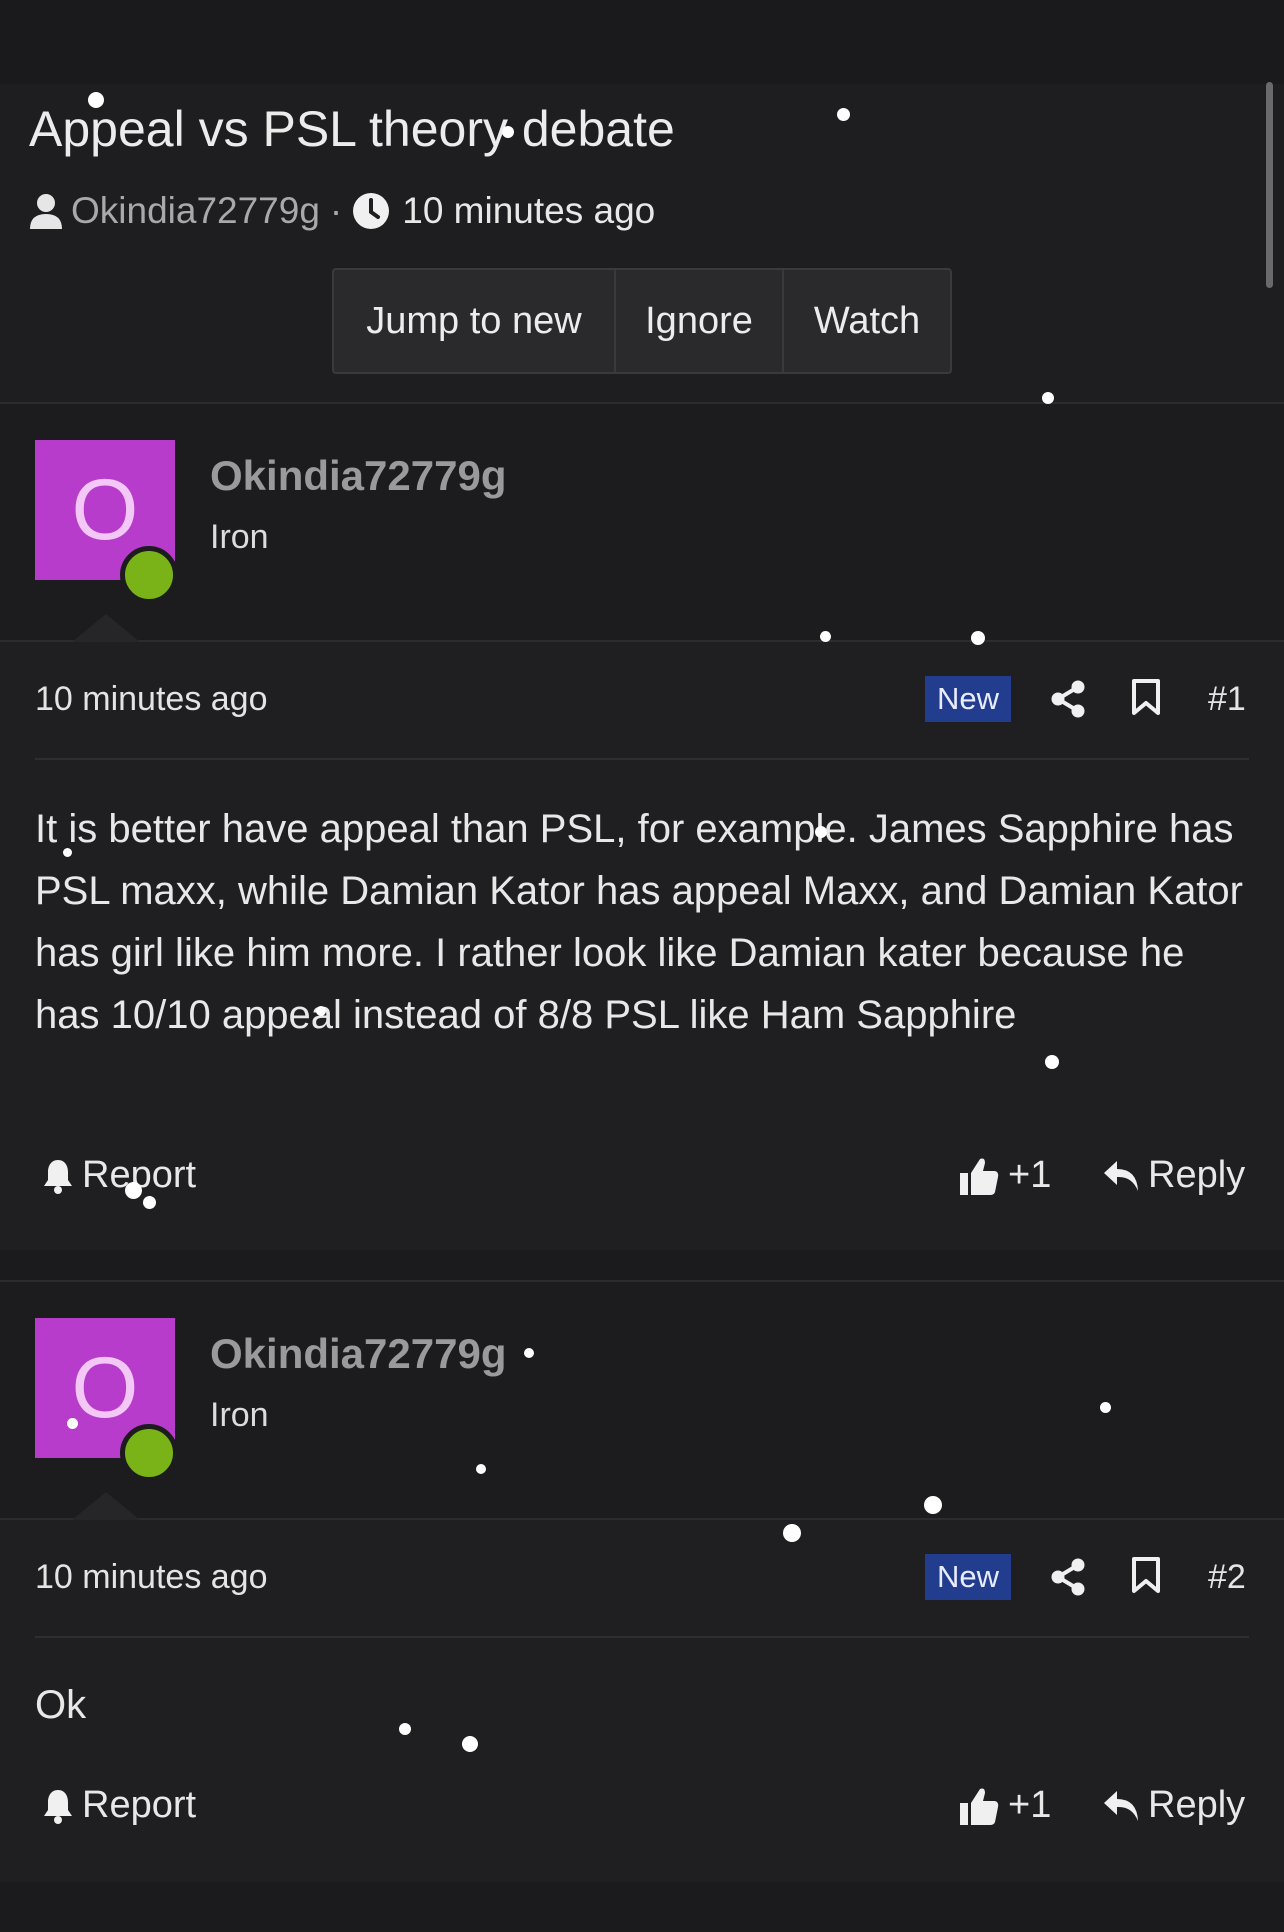 The width and height of the screenshot is (1284, 1932). What do you see at coordinates (1269, 185) in the screenshot?
I see `scrollbar` at bounding box center [1269, 185].